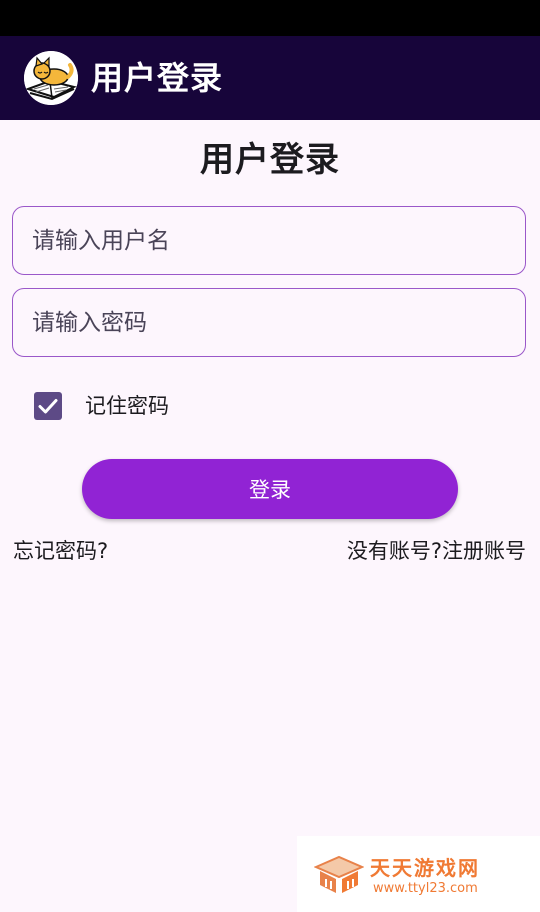 This screenshot has width=540, height=912. What do you see at coordinates (425, 888) in the screenshot?
I see `watermark-url: www.ttyl23.com` at bounding box center [425, 888].